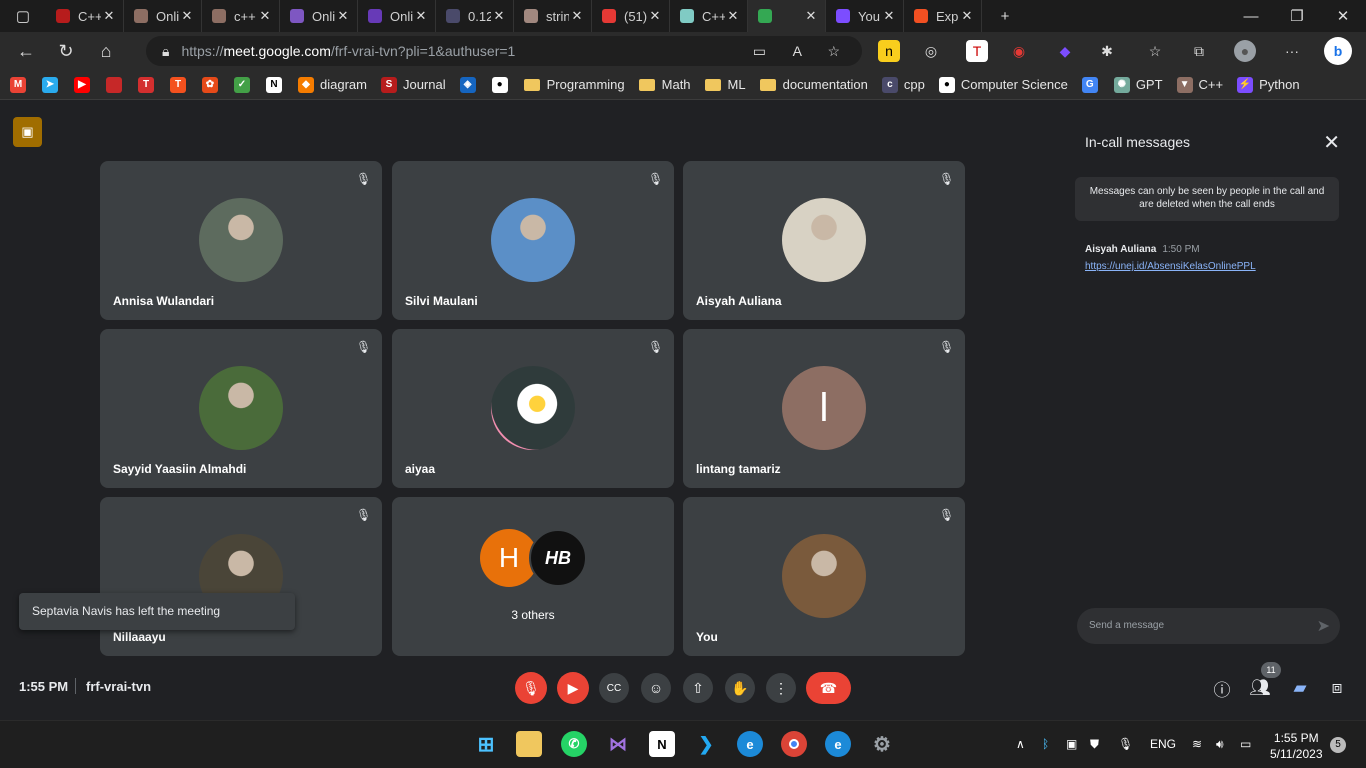  I want to click on camera-off-button: ▶, so click(573, 688).